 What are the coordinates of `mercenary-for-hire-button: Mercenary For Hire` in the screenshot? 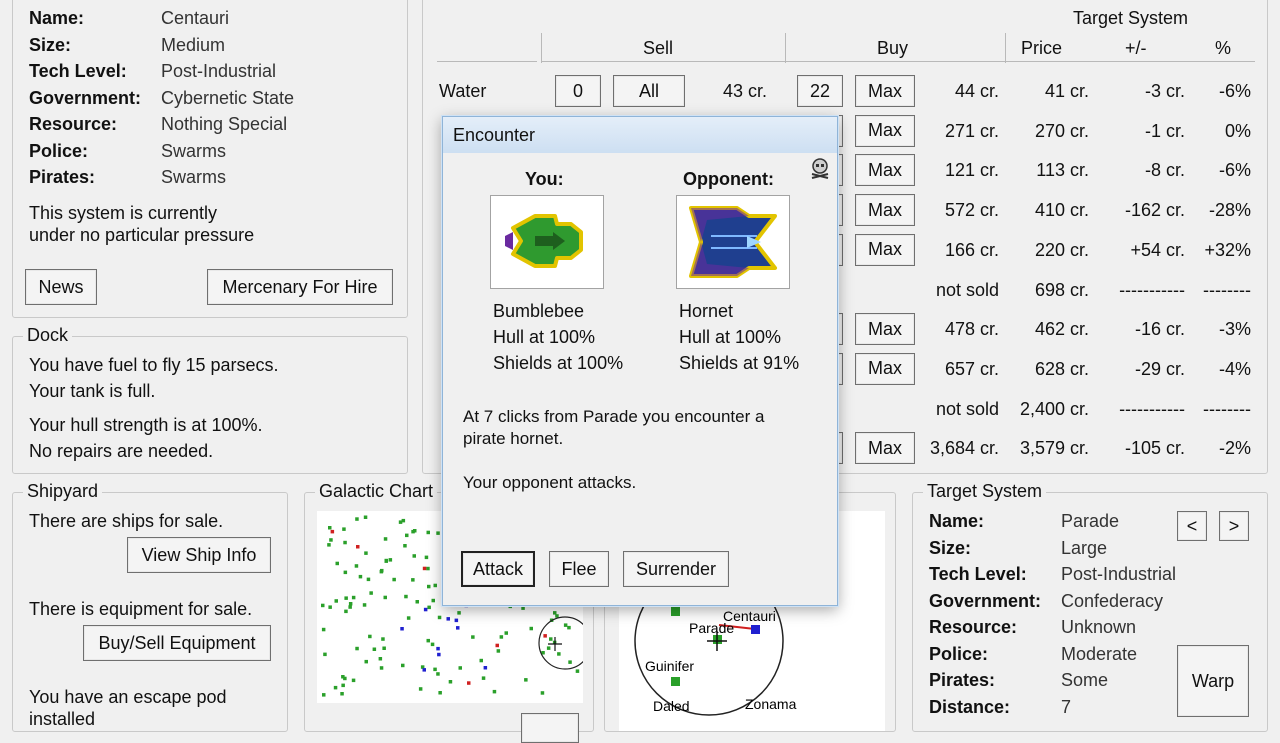 It's located at (300, 287).